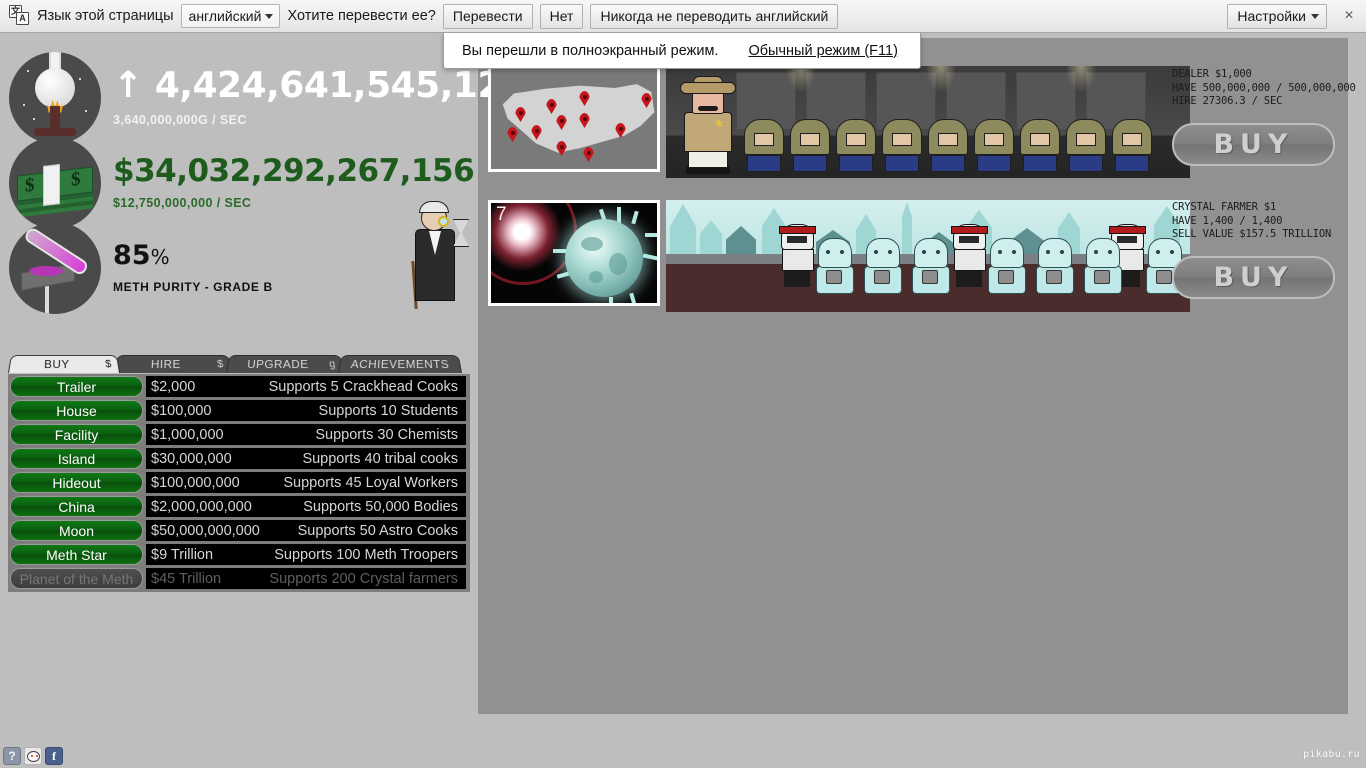 This screenshot has width=1366, height=768. Describe the element at coordinates (1349, 16) in the screenshot. I see `close-infobar-button: ×` at that location.